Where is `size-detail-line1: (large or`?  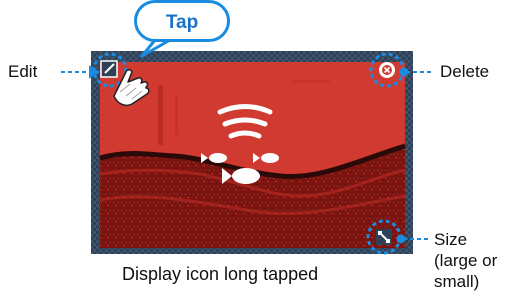
size-detail-line1: (large or is located at coordinates (466, 260).